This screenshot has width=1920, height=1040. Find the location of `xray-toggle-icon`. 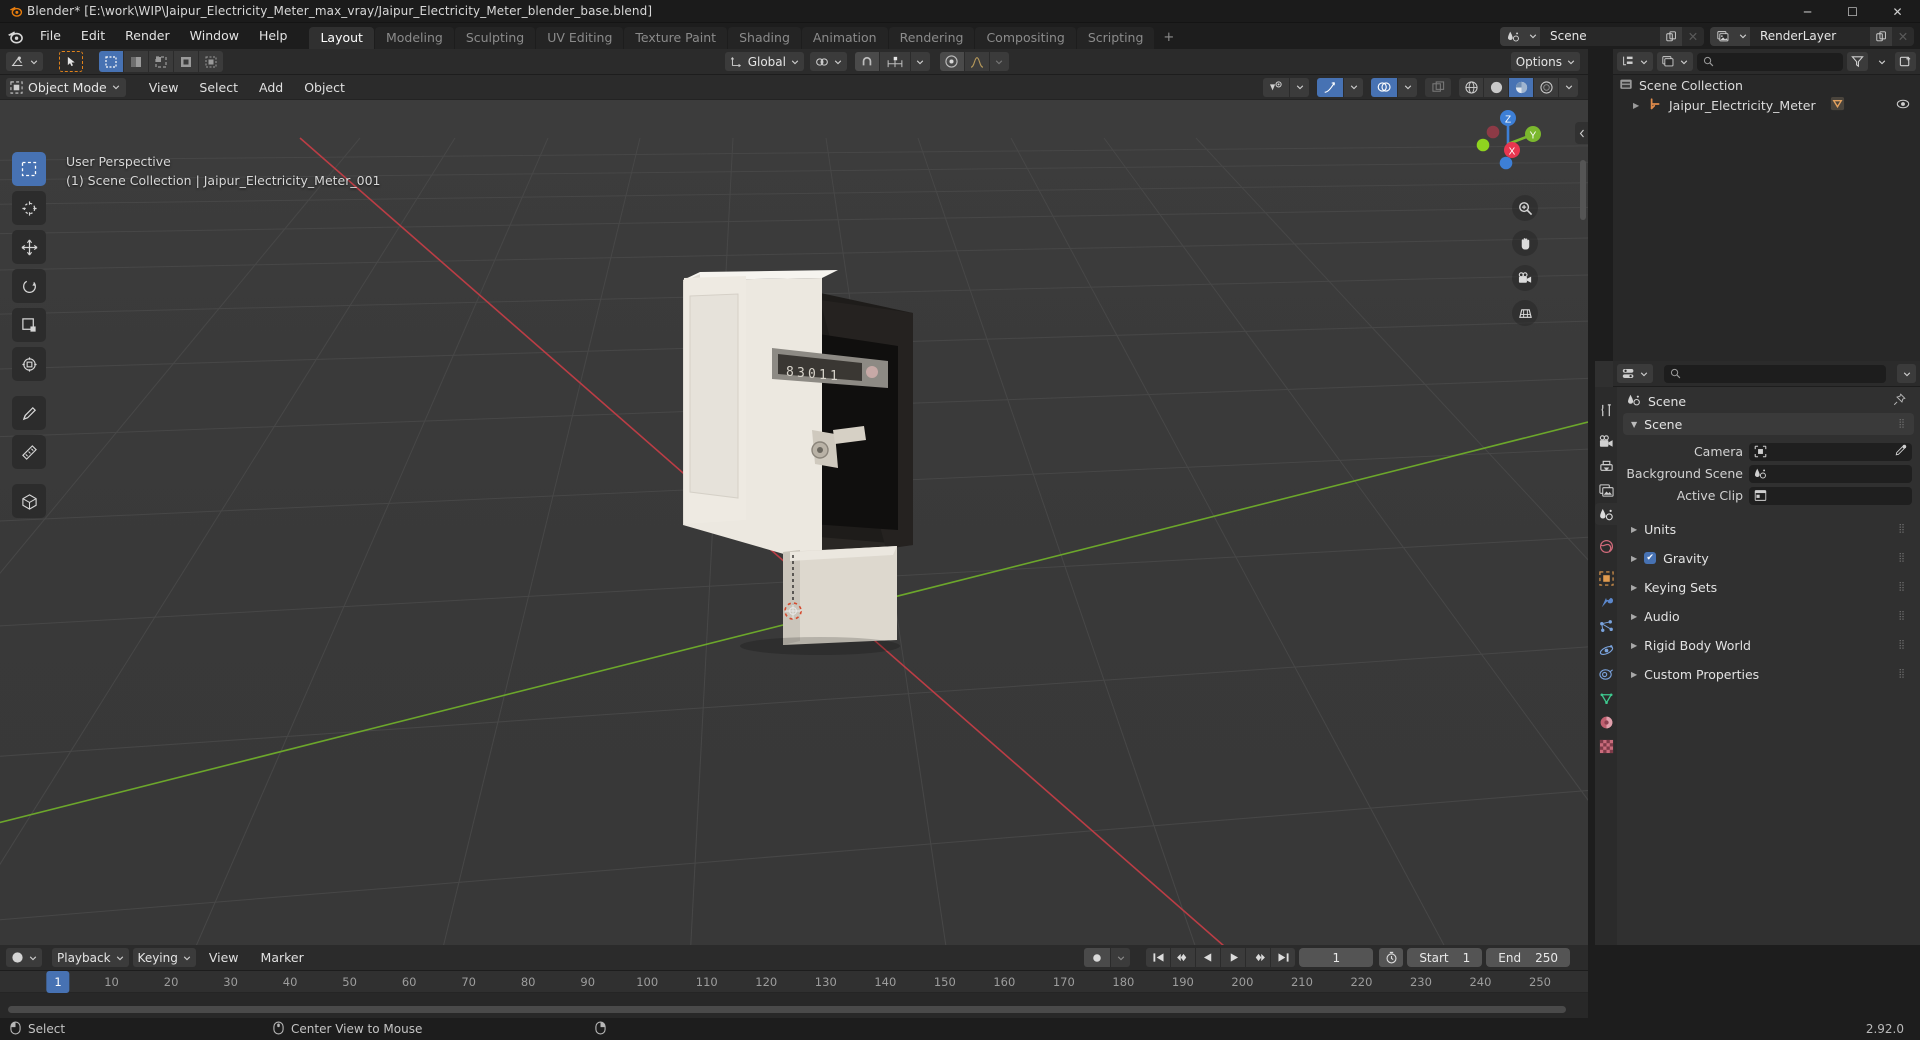

xray-toggle-icon is located at coordinates (1438, 87).